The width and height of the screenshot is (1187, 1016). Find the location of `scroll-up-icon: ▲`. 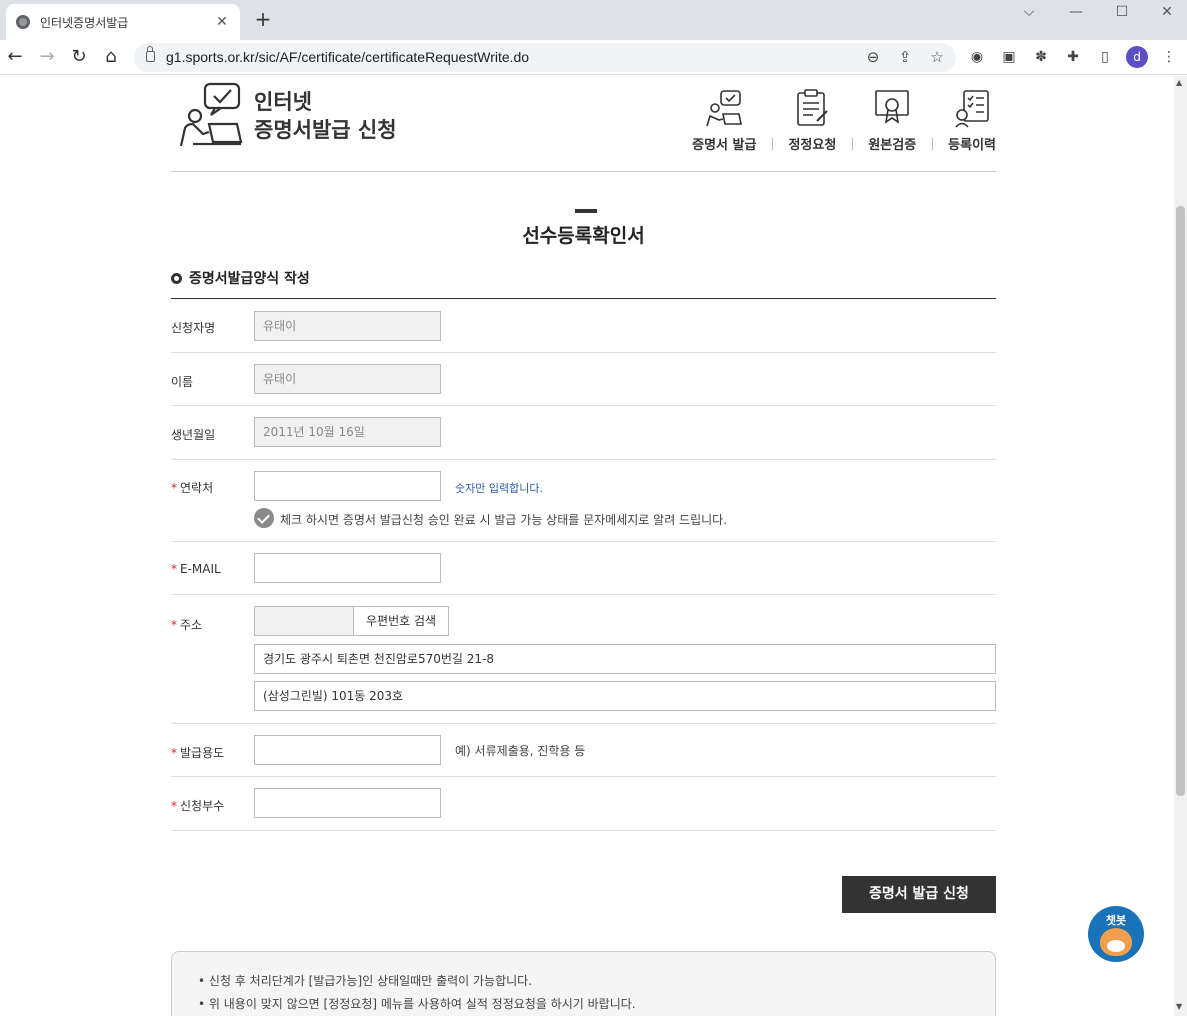

scroll-up-icon: ▲ is located at coordinates (1179, 82).